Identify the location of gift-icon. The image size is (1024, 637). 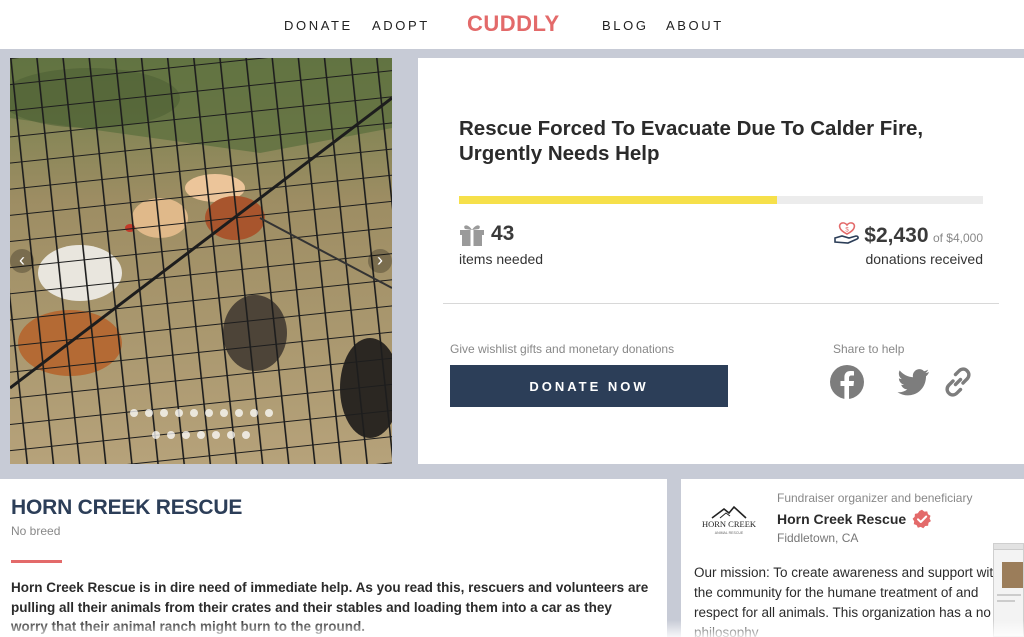
(472, 235).